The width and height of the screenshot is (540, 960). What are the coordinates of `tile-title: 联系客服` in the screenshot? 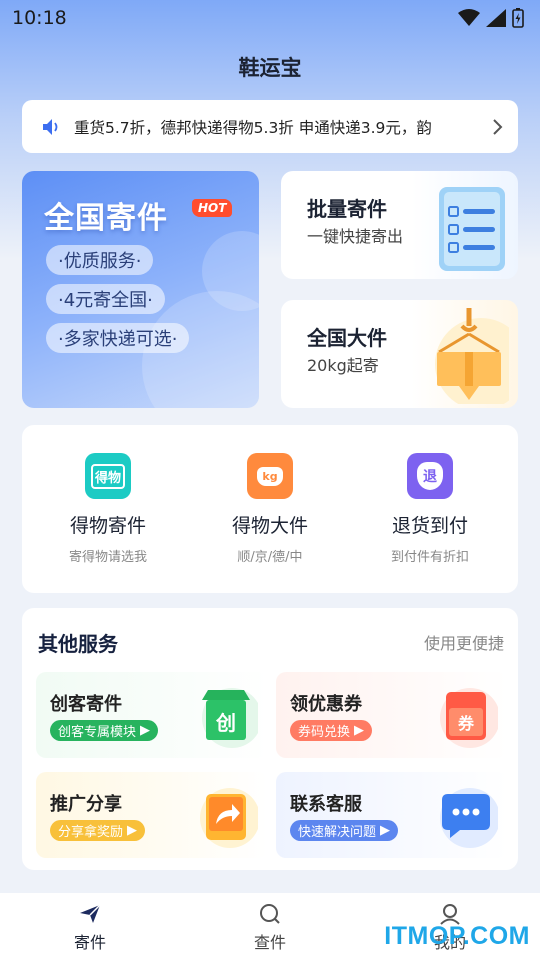 It's located at (326, 804).